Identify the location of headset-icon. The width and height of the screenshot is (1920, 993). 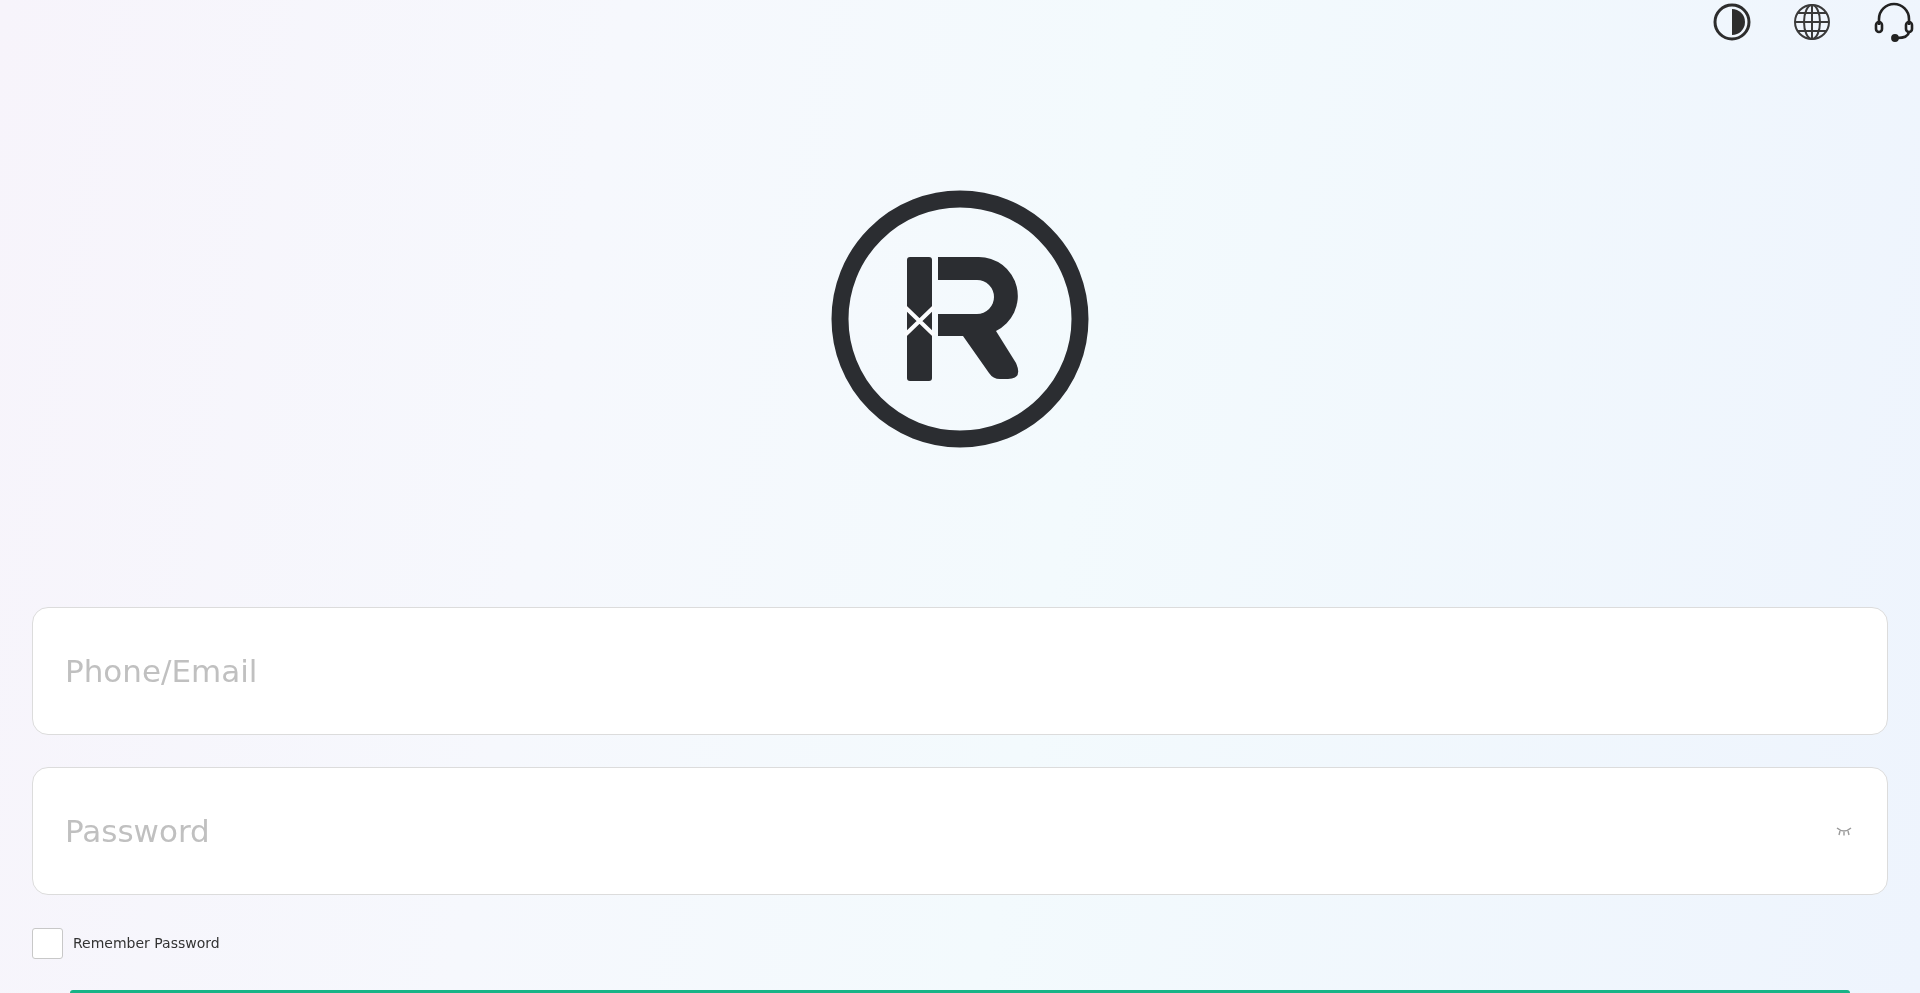
(1894, 21).